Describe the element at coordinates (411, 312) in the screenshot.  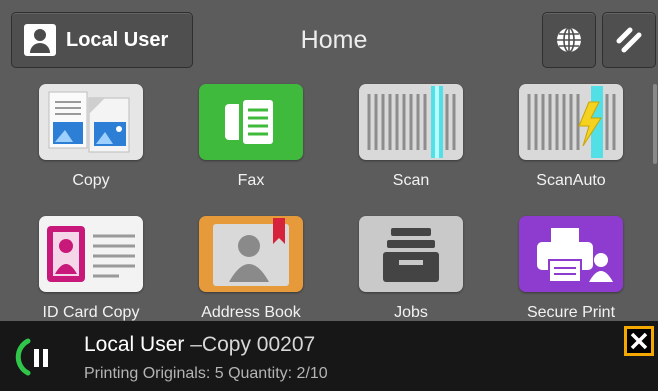
I see `app-label-jobs: Jobs` at that location.